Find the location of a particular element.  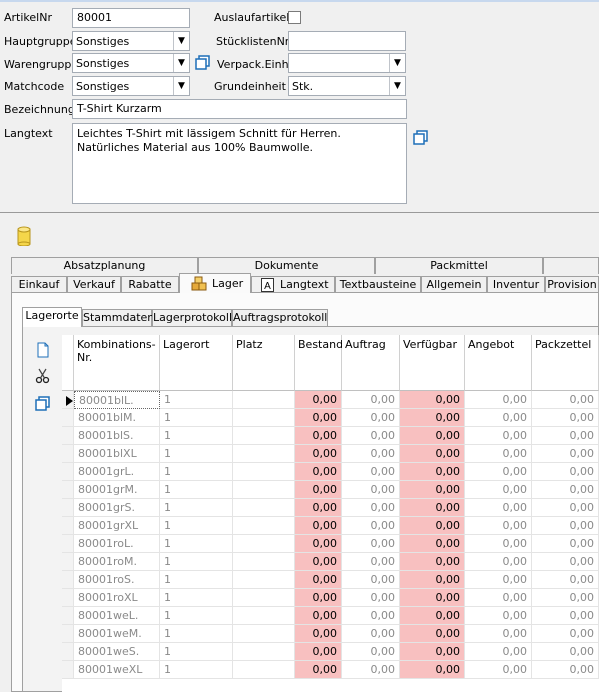

table-cell-combination-nr: 80001roS. is located at coordinates (117, 580).